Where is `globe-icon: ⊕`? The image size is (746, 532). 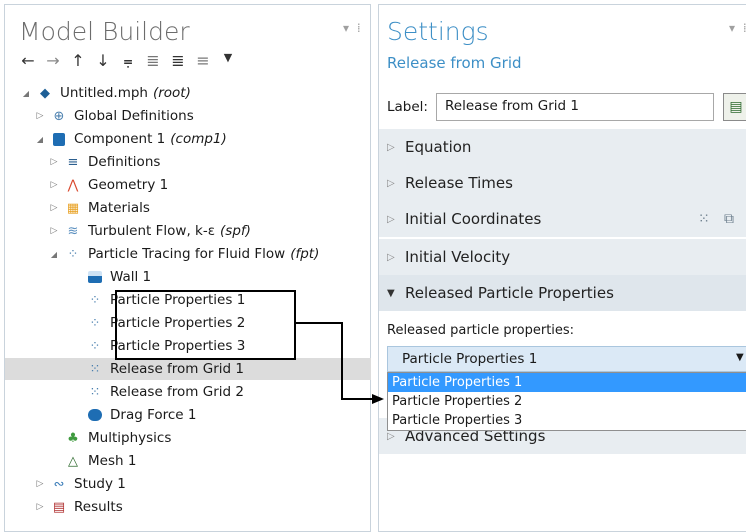 globe-icon: ⊕ is located at coordinates (59, 116).